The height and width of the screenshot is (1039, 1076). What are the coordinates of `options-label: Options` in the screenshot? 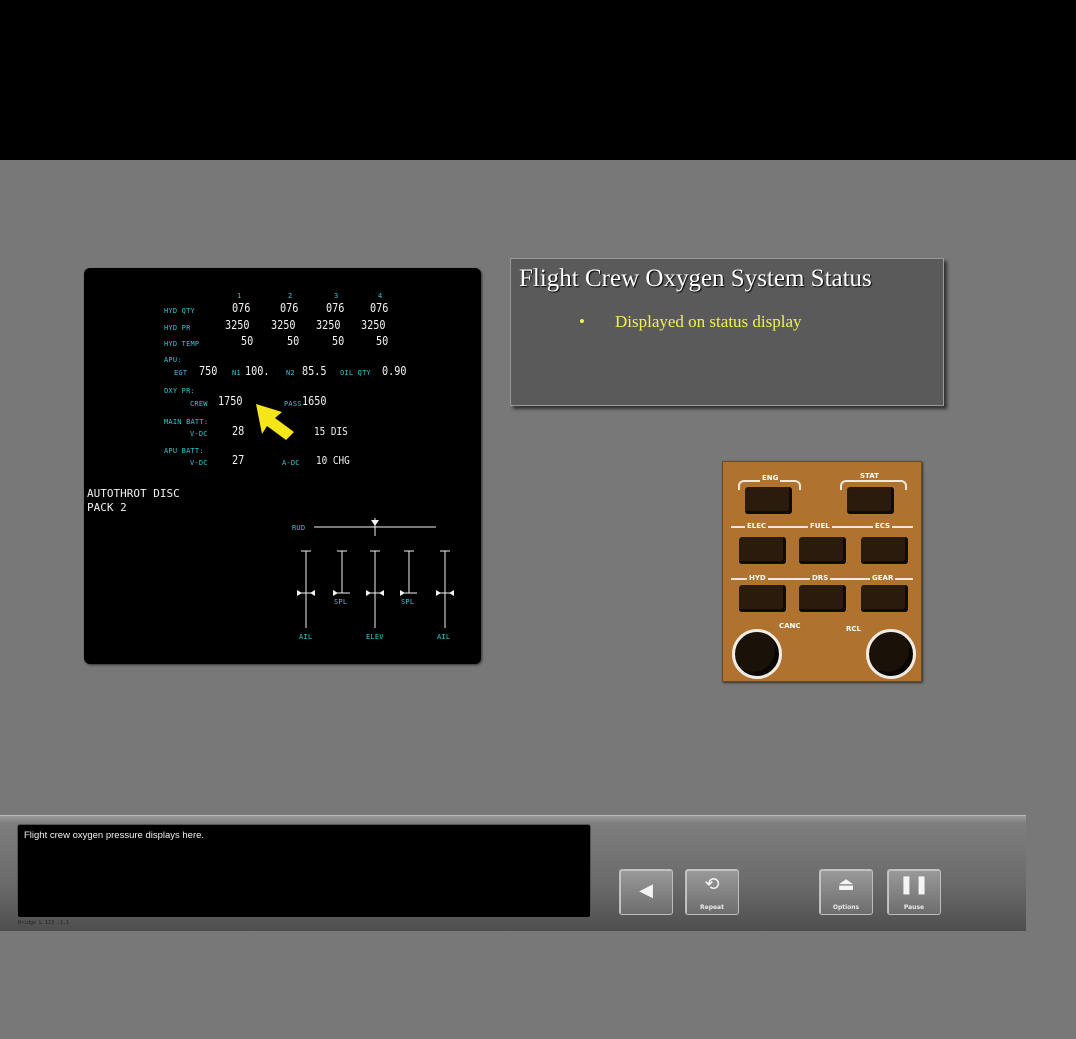 It's located at (846, 907).